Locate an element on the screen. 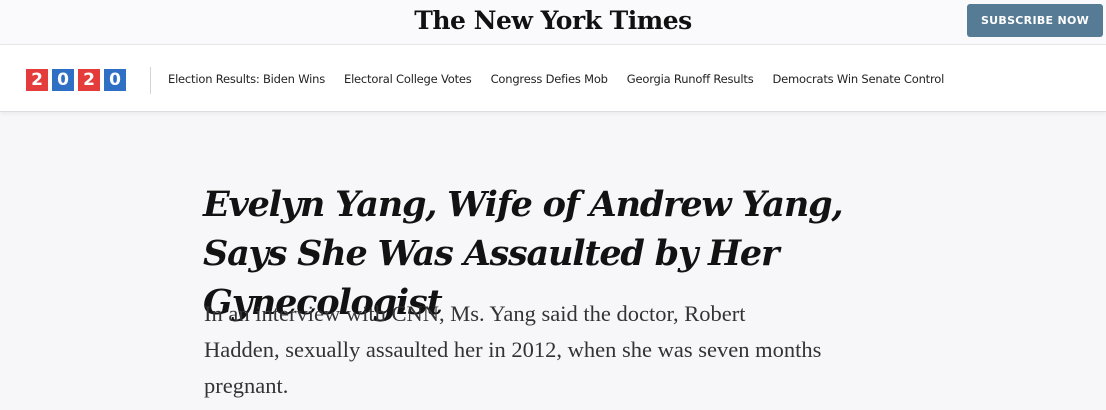 The height and width of the screenshot is (410, 1106). nyt-logo: The New York Times is located at coordinates (553, 21).